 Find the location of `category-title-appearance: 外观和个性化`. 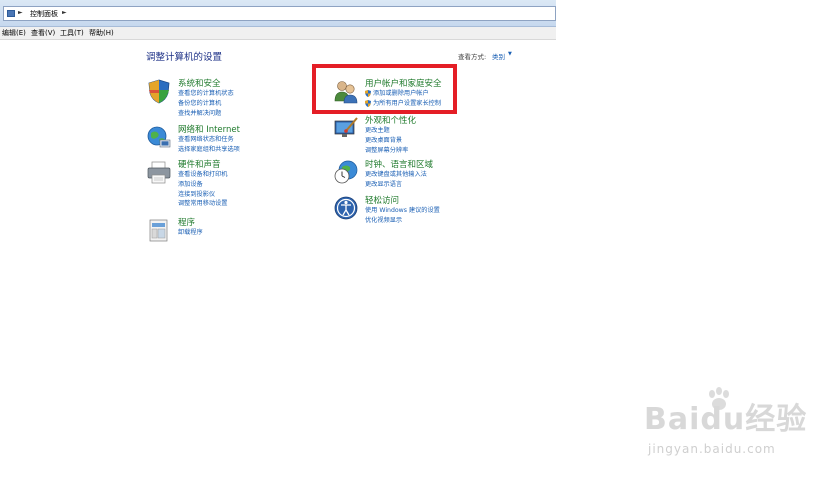

category-title-appearance: 外观和个性化 is located at coordinates (390, 120).